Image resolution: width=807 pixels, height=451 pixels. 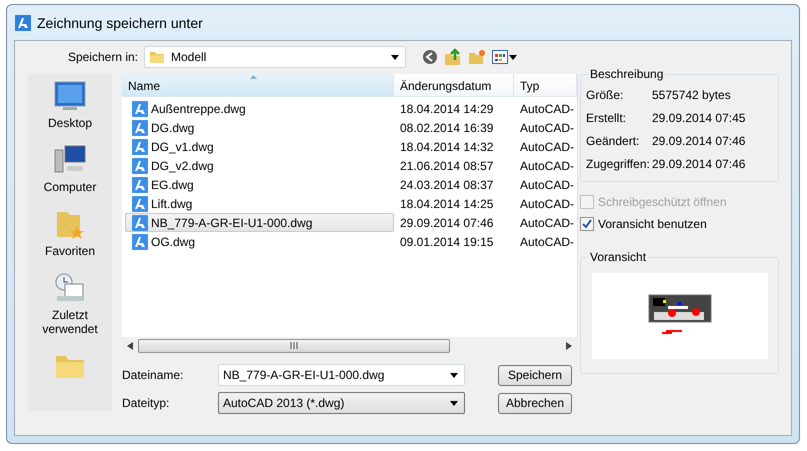 I want to click on file-row: OG.dwg, so click(x=259, y=241).